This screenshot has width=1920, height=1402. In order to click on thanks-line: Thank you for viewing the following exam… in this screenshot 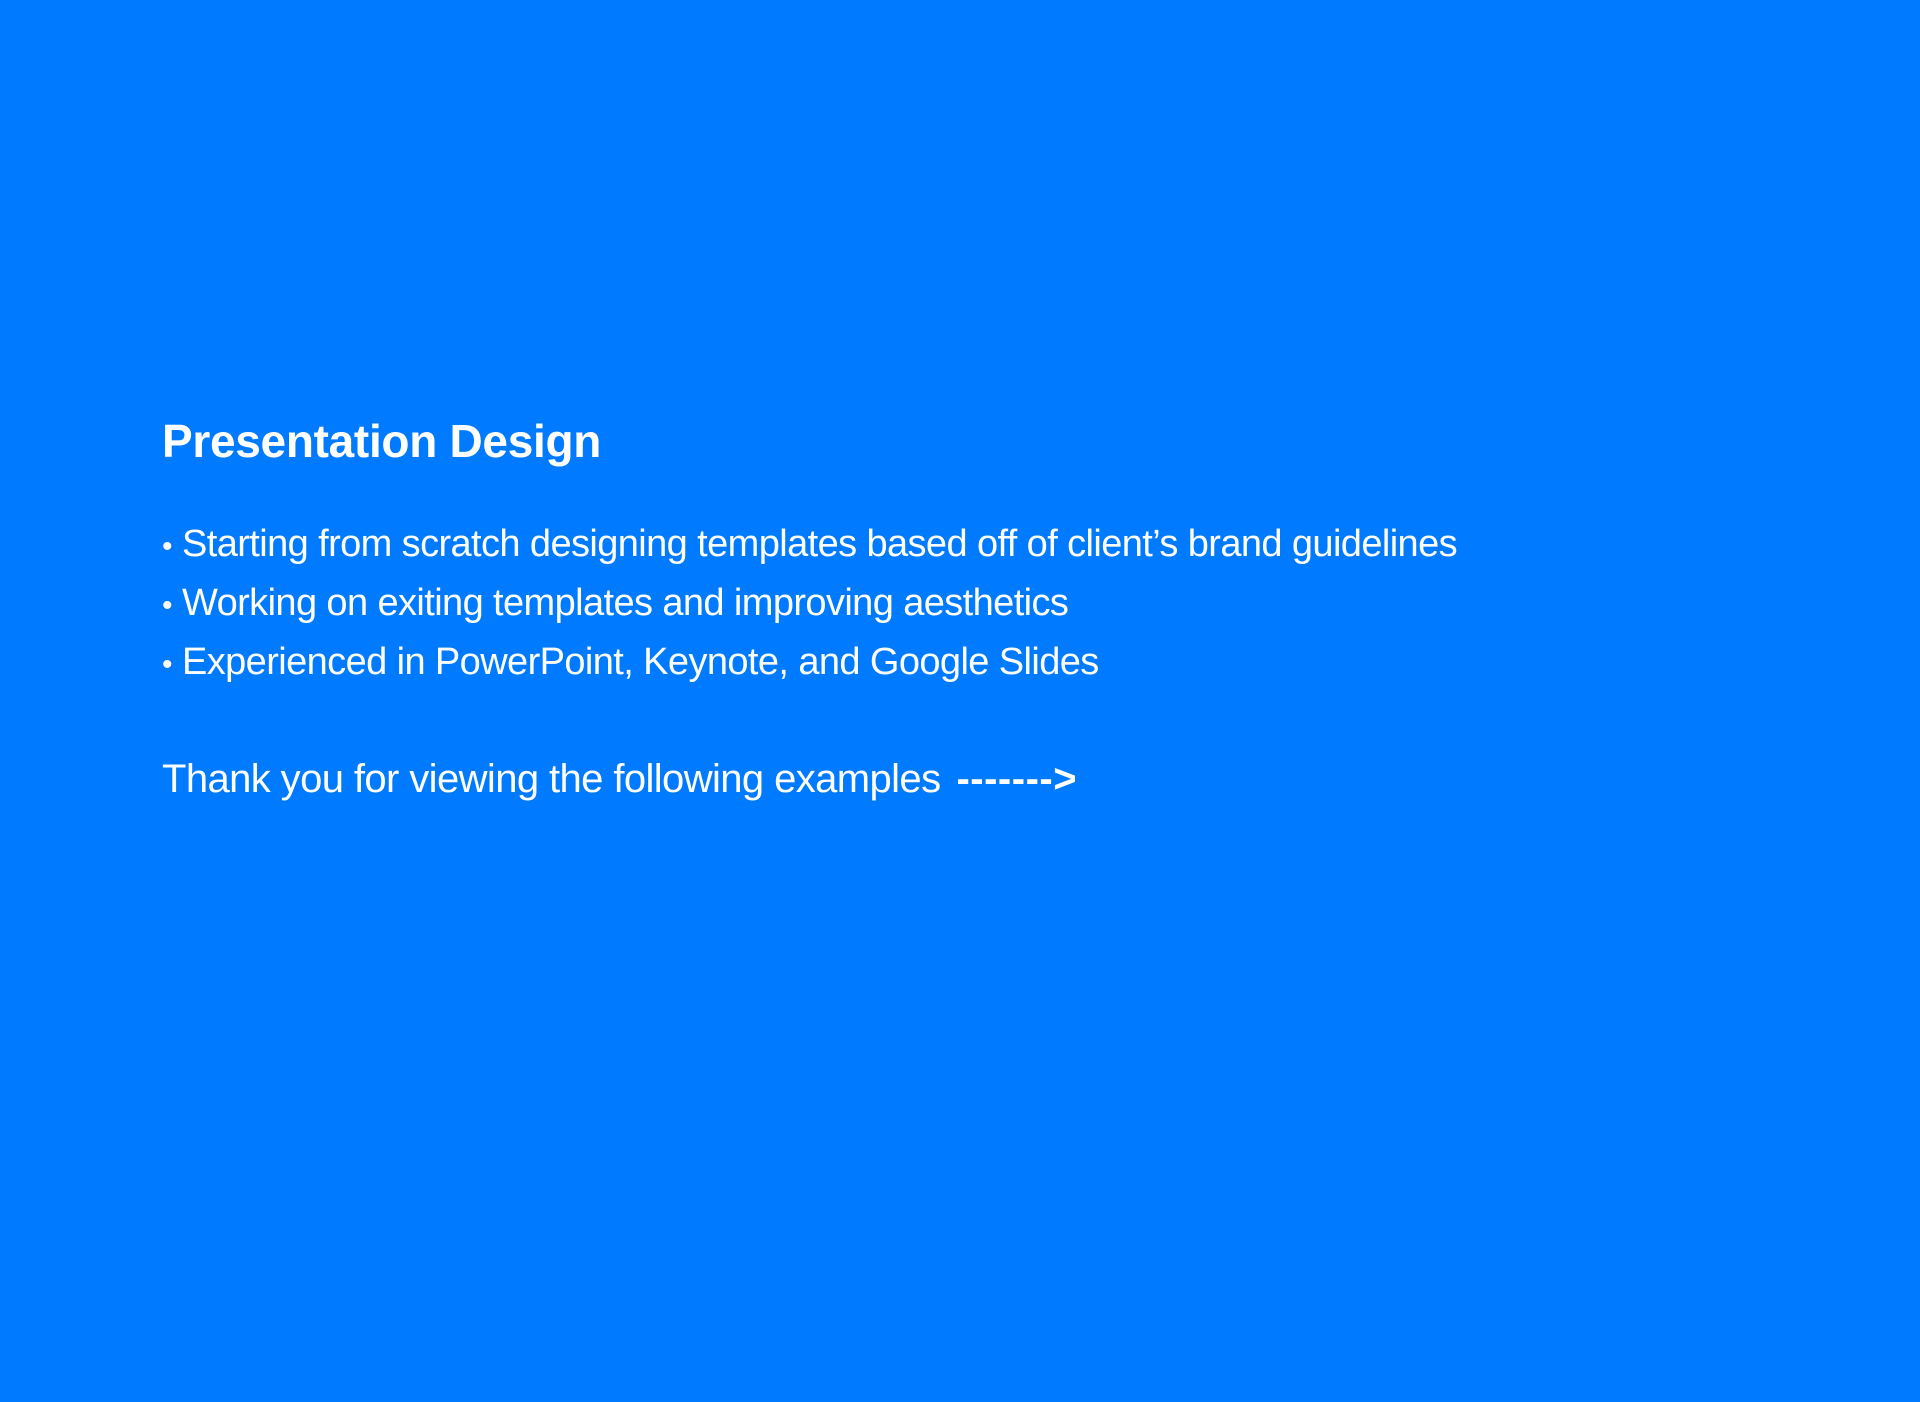, I will do `click(962, 779)`.